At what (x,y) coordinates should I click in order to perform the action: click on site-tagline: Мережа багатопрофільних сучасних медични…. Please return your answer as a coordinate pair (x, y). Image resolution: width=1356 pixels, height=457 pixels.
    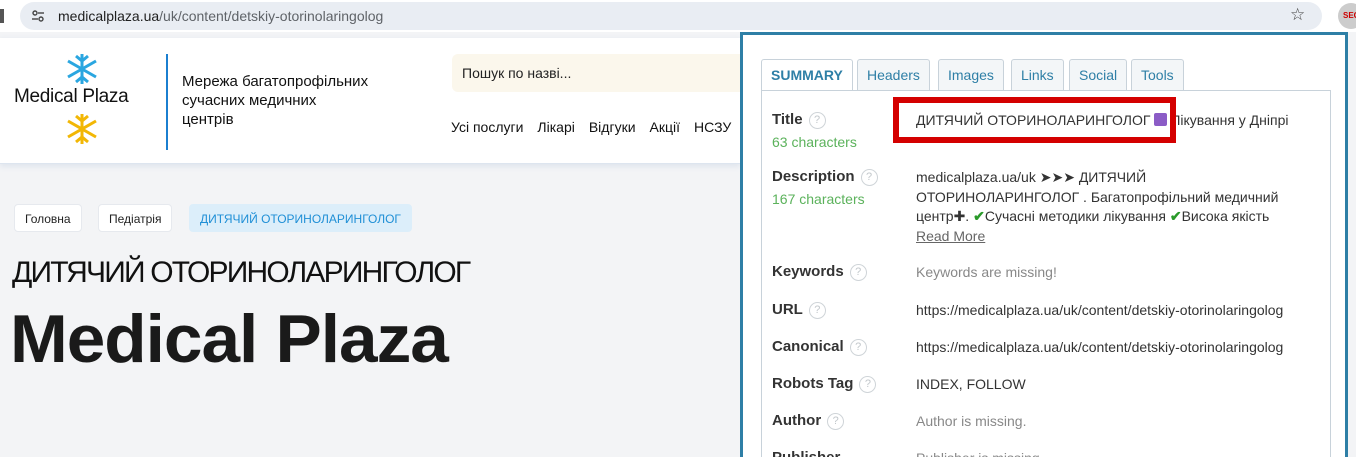
    Looking at the image, I should click on (297, 100).